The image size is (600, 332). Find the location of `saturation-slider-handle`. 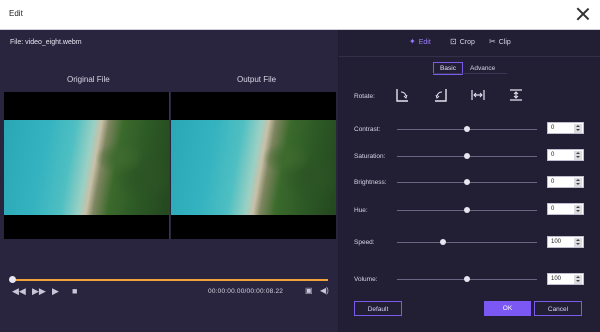

saturation-slider-handle is located at coordinates (467, 156).